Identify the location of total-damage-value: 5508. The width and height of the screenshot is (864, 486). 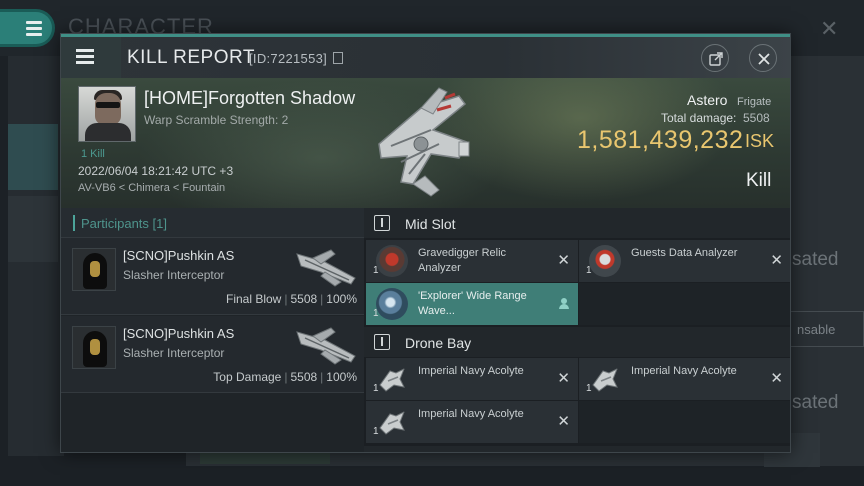
(756, 118).